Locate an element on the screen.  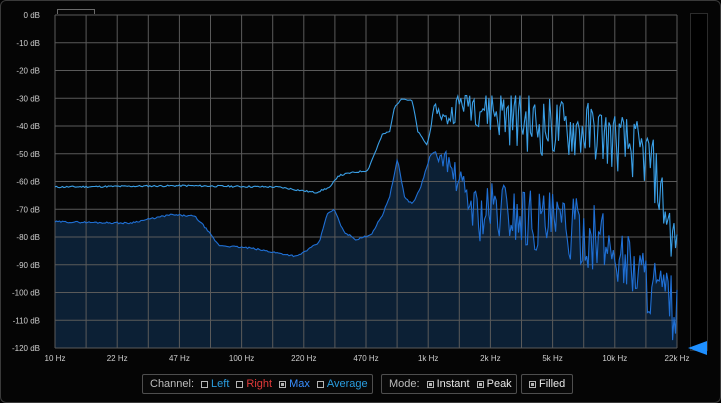
channel-max-option: Max is located at coordinates (294, 384).